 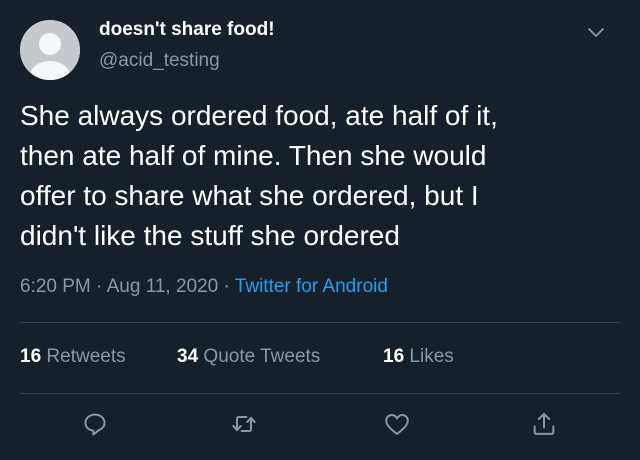 I want to click on retweets-label: Retweets, so click(x=86, y=356).